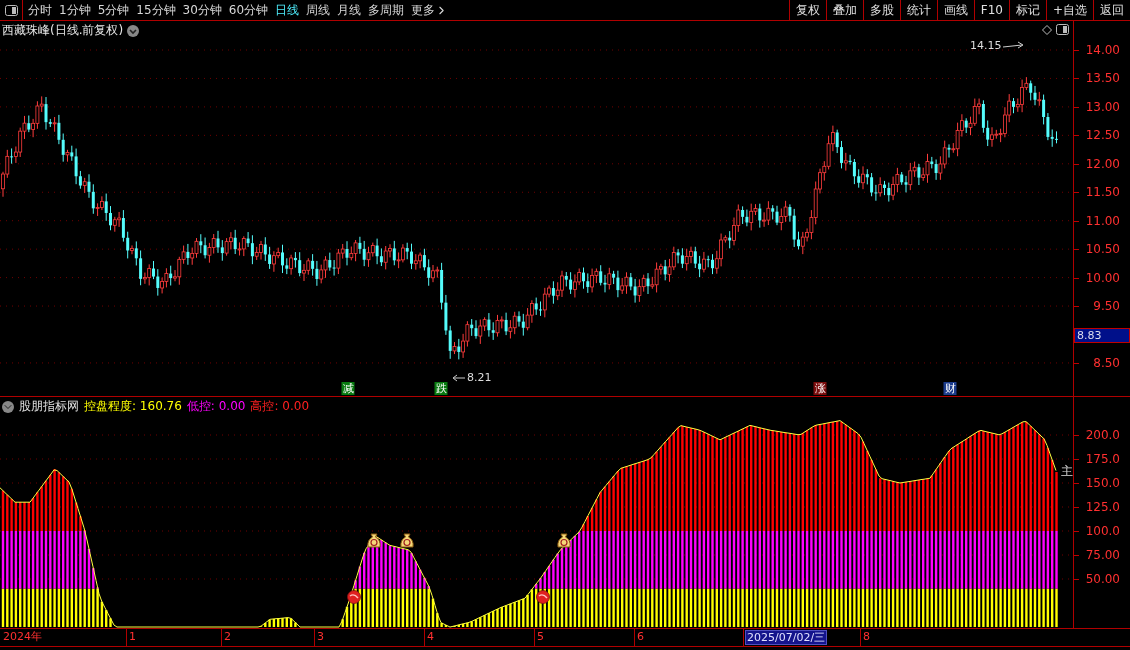  What do you see at coordinates (22, 636) in the screenshot?
I see `time-axis-label: 2024年` at bounding box center [22, 636].